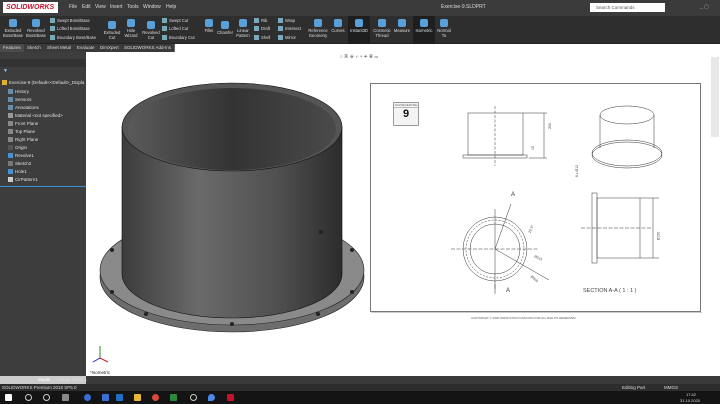 This screenshot has height=404, width=720. Describe the element at coordinates (137, 397) in the screenshot. I see `file-explorer-icon` at that location.